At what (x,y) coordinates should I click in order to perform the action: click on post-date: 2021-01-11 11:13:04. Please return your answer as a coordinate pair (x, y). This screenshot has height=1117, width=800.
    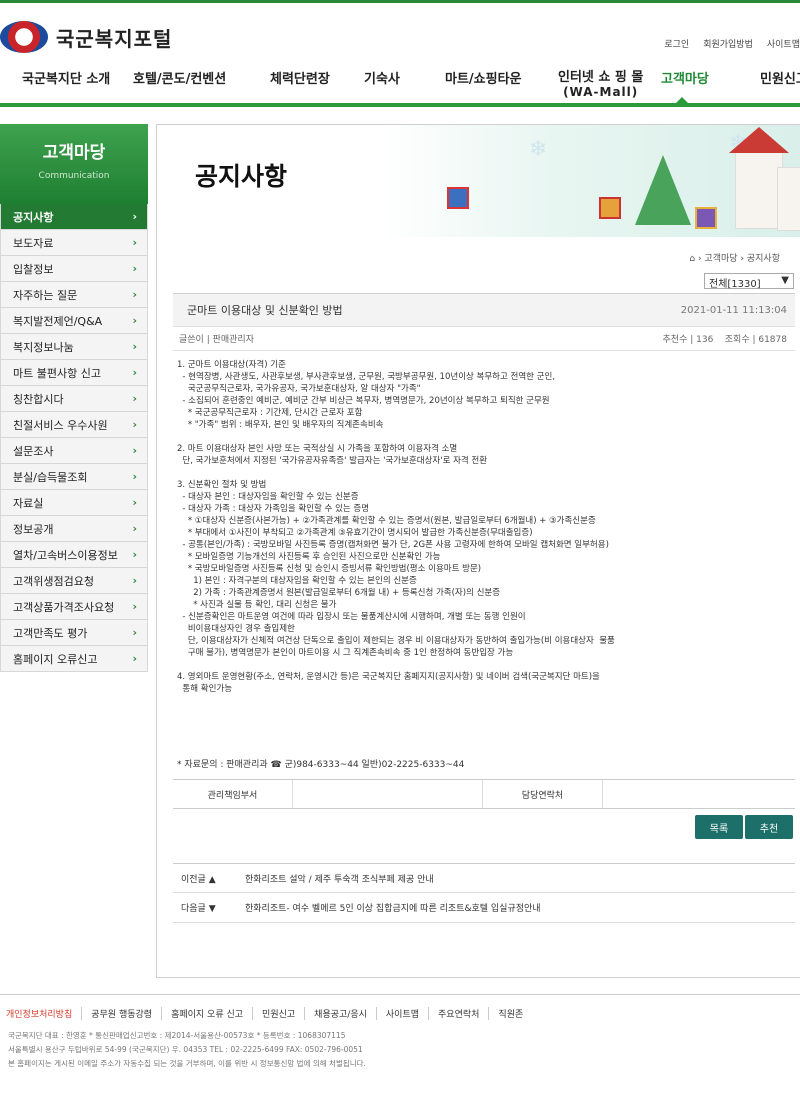
    Looking at the image, I should click on (733, 310).